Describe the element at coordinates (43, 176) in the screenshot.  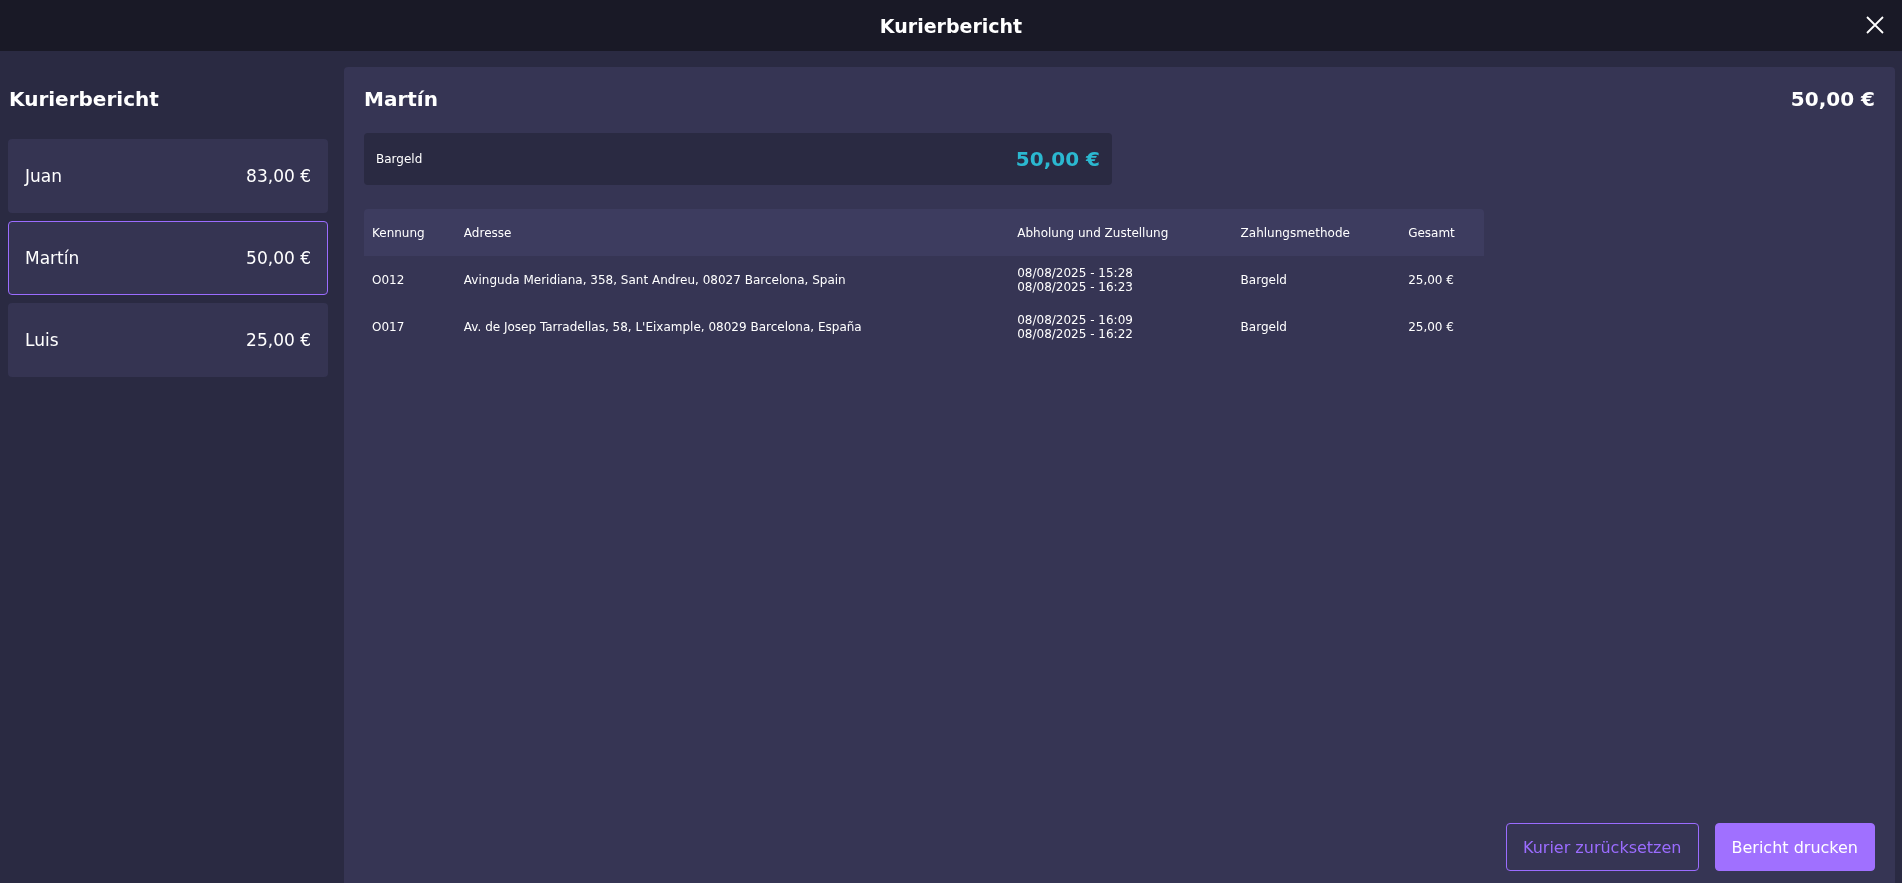
I see `courier-name: Juan` at that location.